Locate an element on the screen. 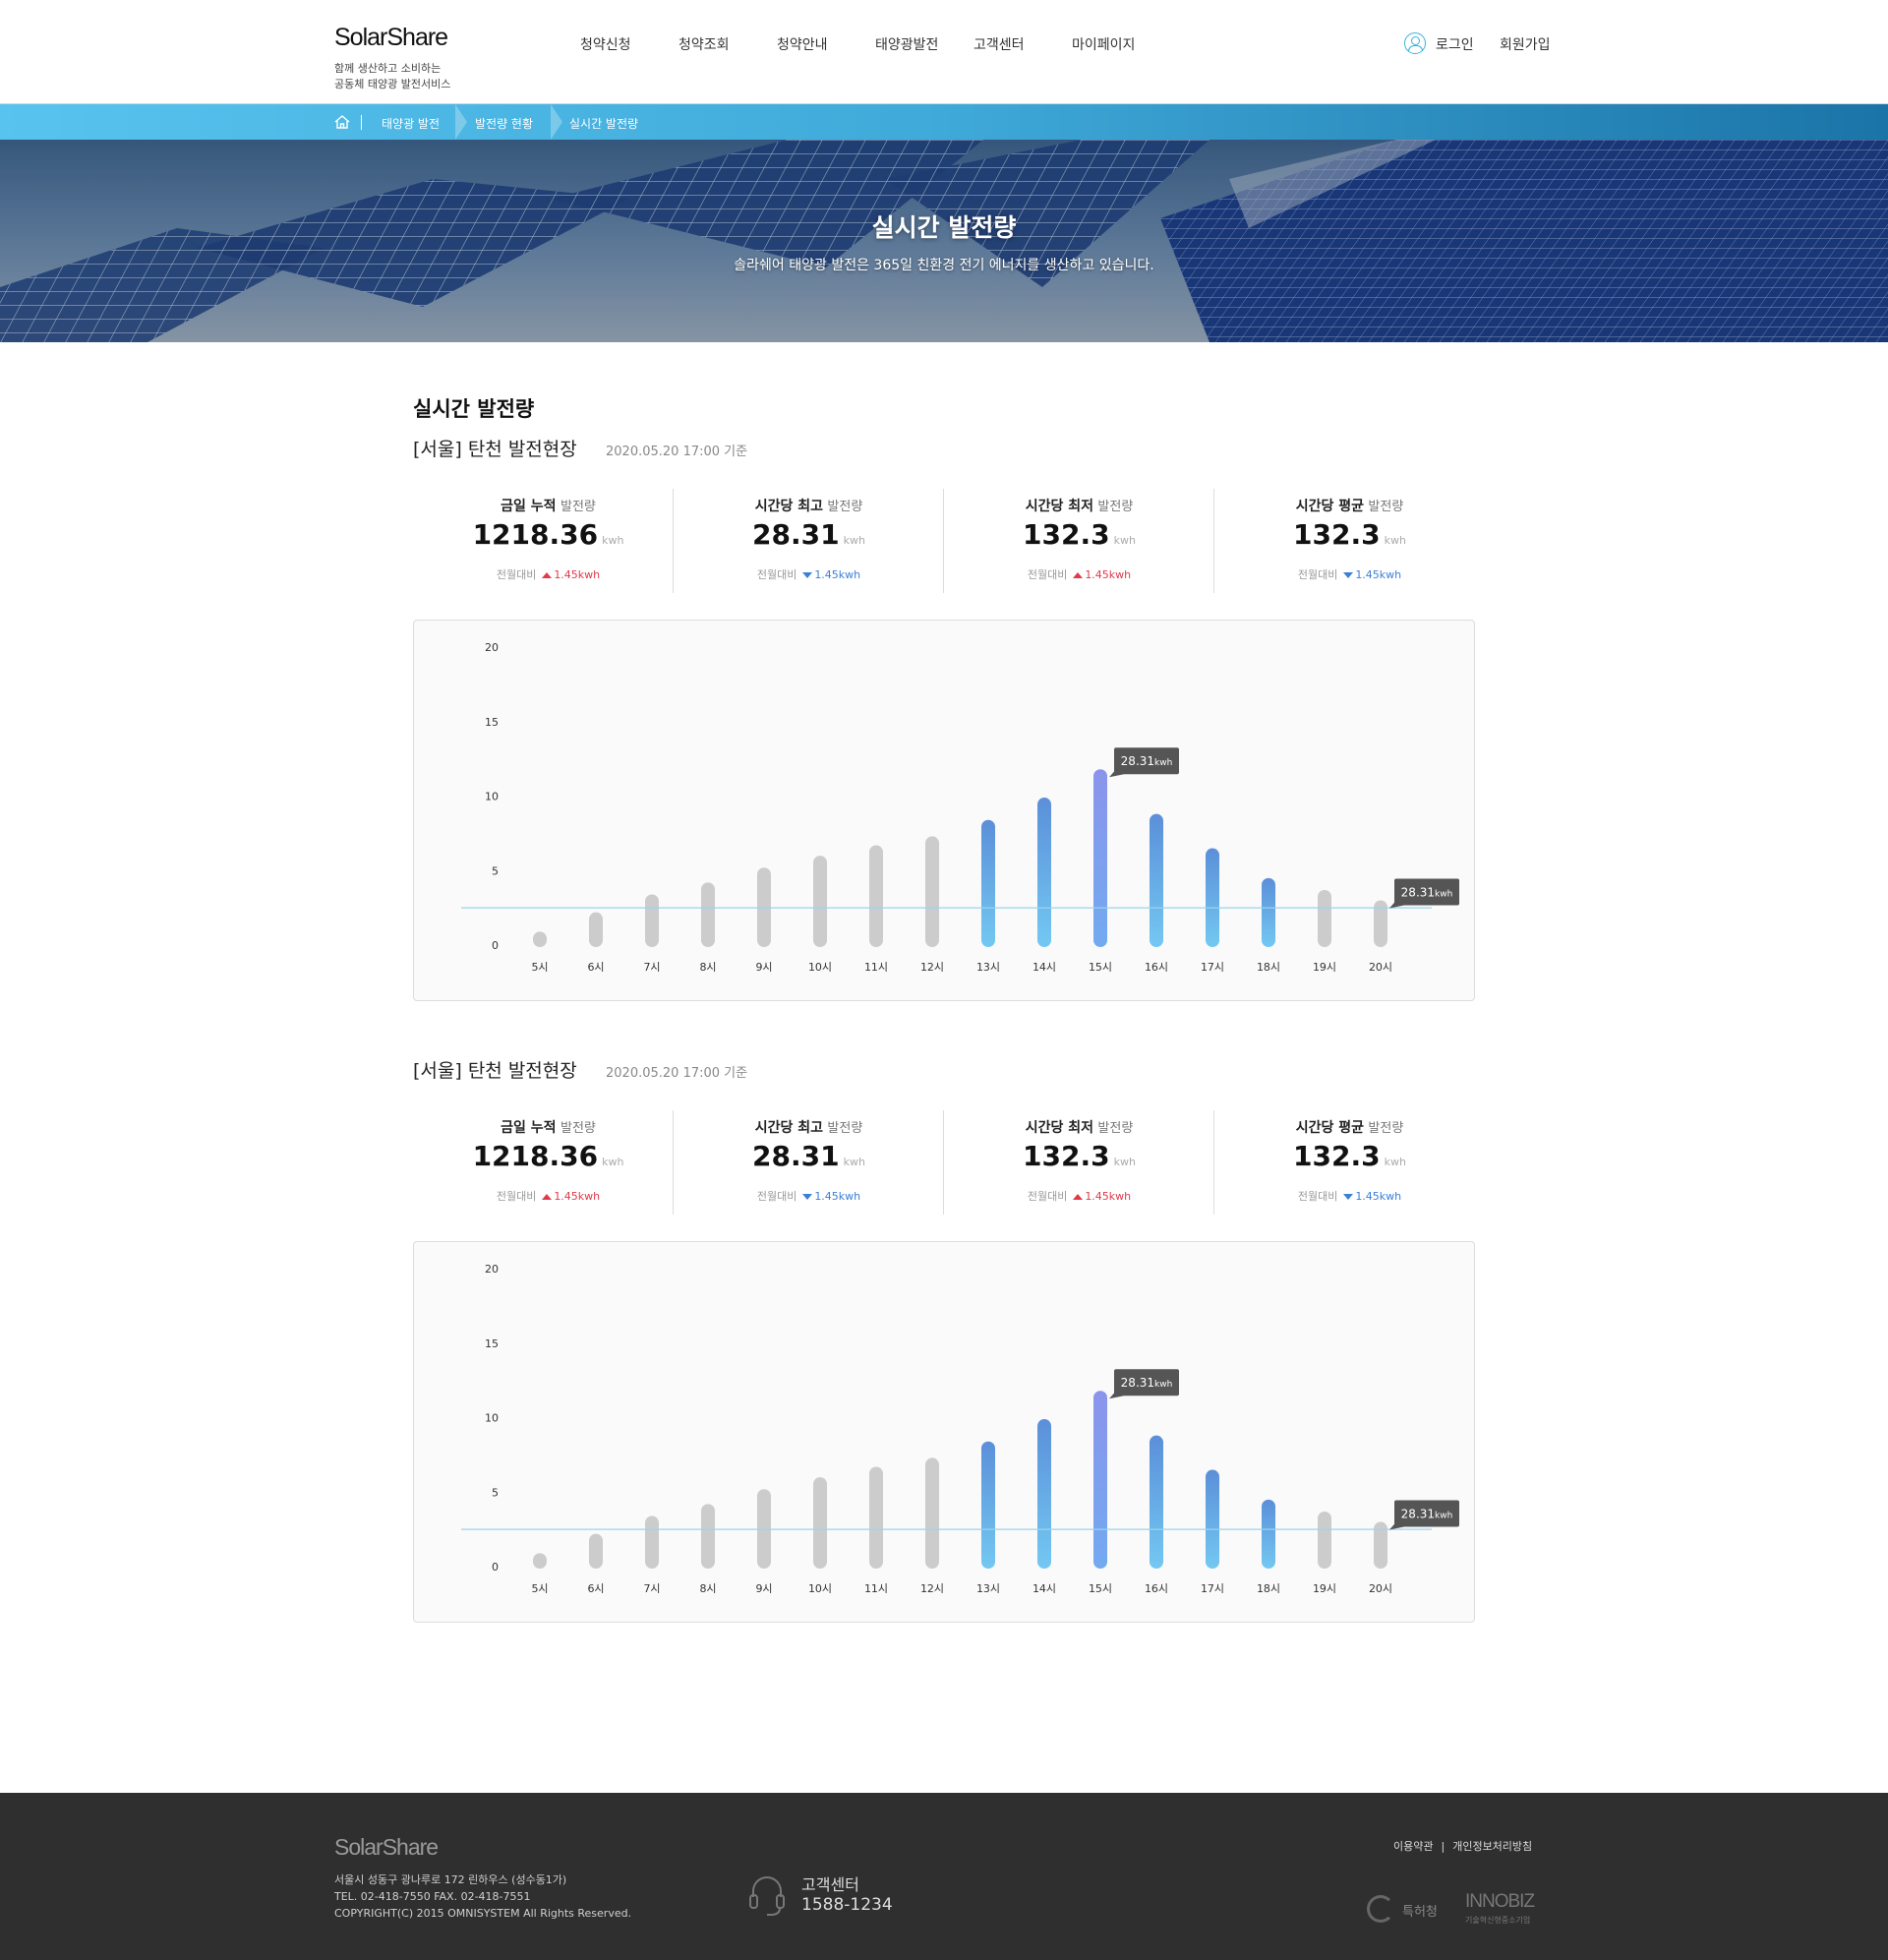  nav-item-lookup: 청약조회 is located at coordinates (704, 44).